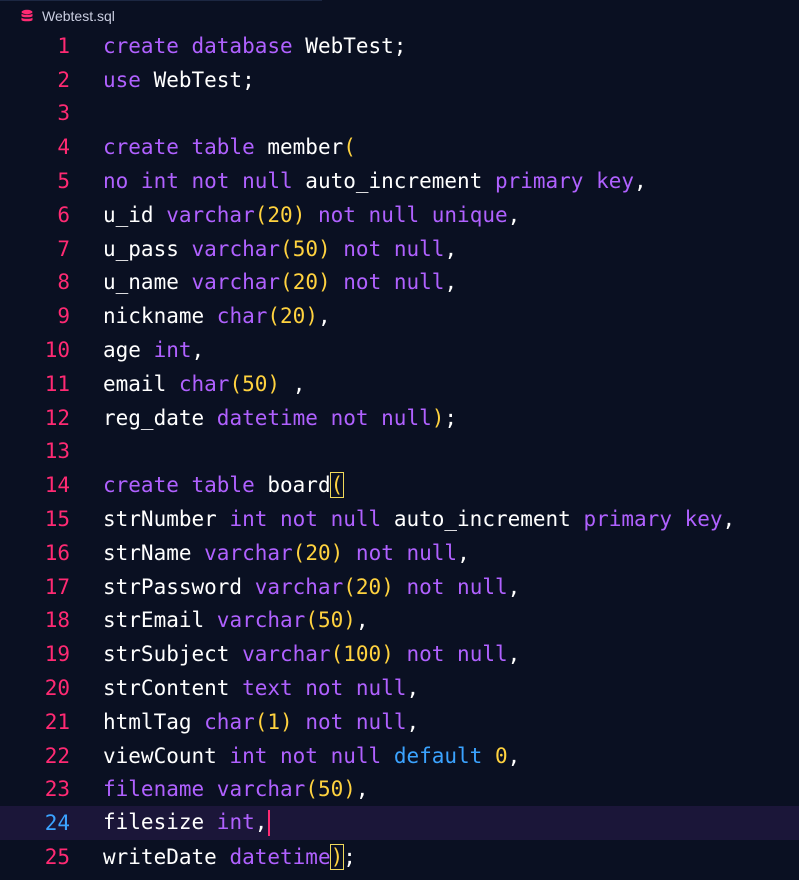 The width and height of the screenshot is (799, 880). What do you see at coordinates (362, 654) in the screenshot?
I see `code-token: 100` at bounding box center [362, 654].